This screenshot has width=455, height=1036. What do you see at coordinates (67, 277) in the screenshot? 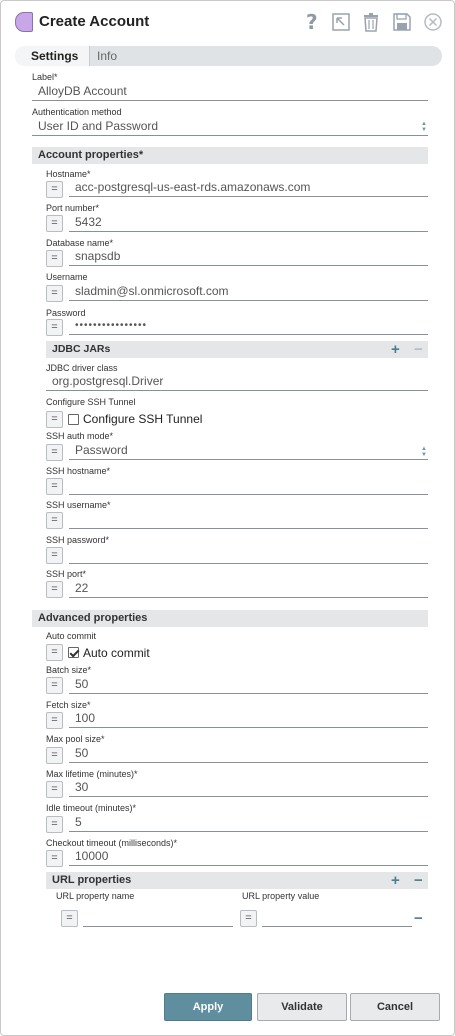
I see `username-label: Username` at bounding box center [67, 277].